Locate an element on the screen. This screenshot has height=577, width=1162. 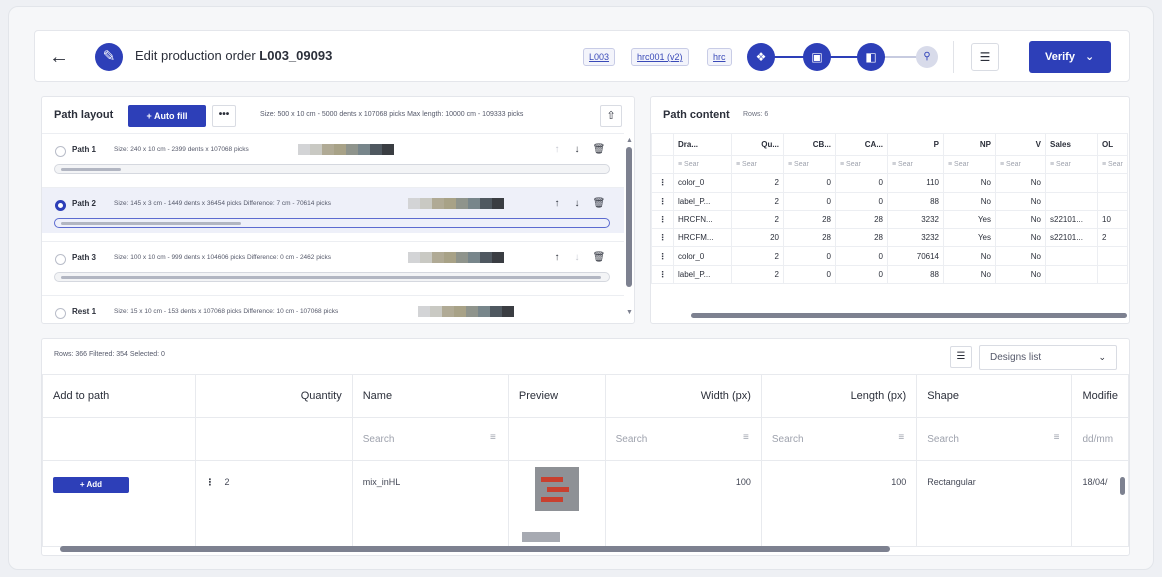
col-quantity: Quantity is located at coordinates (273, 396).